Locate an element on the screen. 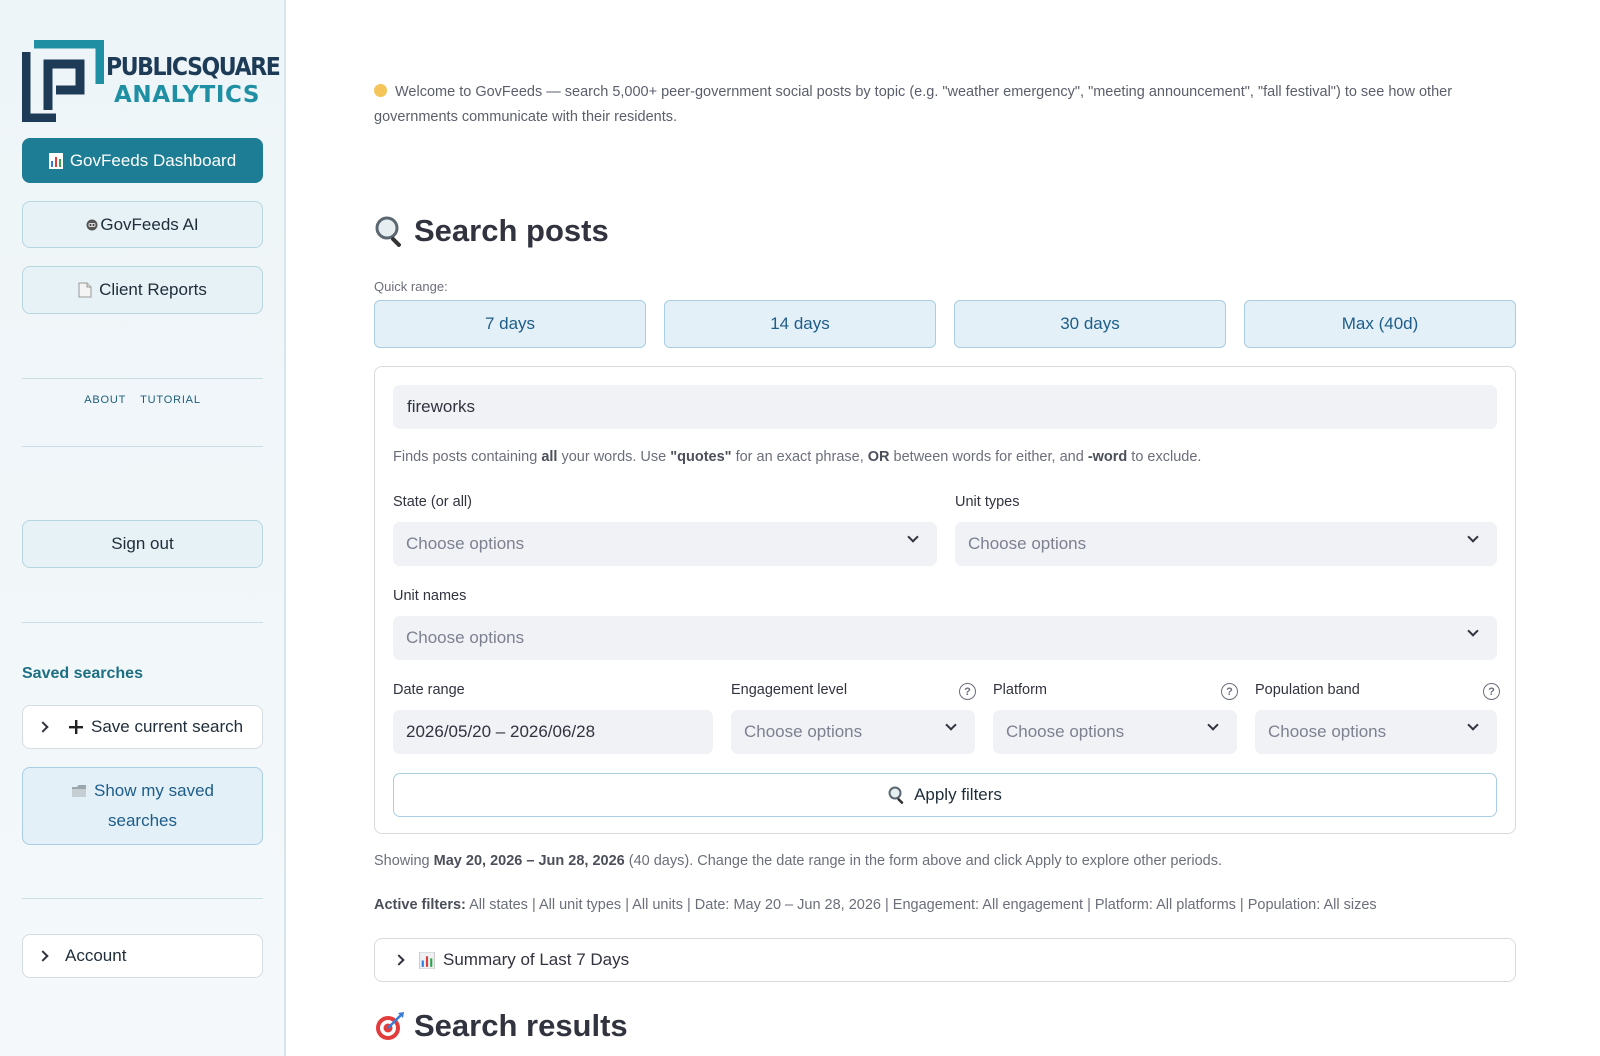 Image resolution: width=1600 pixels, height=1056 pixels. state-label: State (or all) is located at coordinates (432, 502).